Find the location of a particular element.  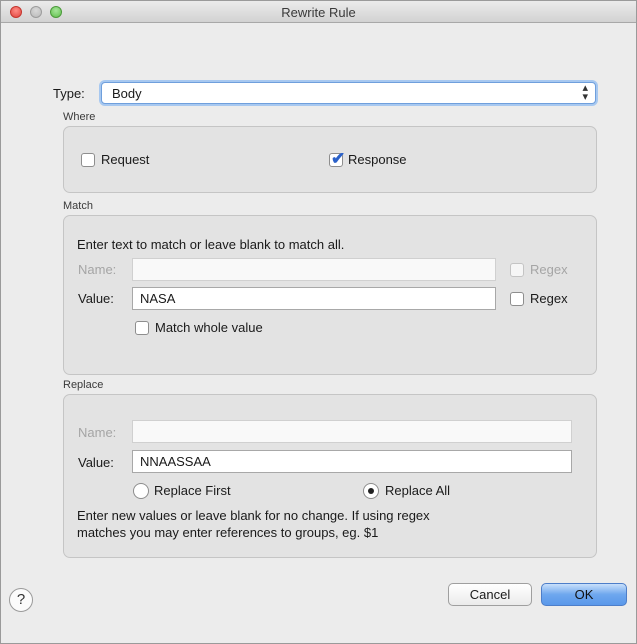

response-label: Response is located at coordinates (377, 159).